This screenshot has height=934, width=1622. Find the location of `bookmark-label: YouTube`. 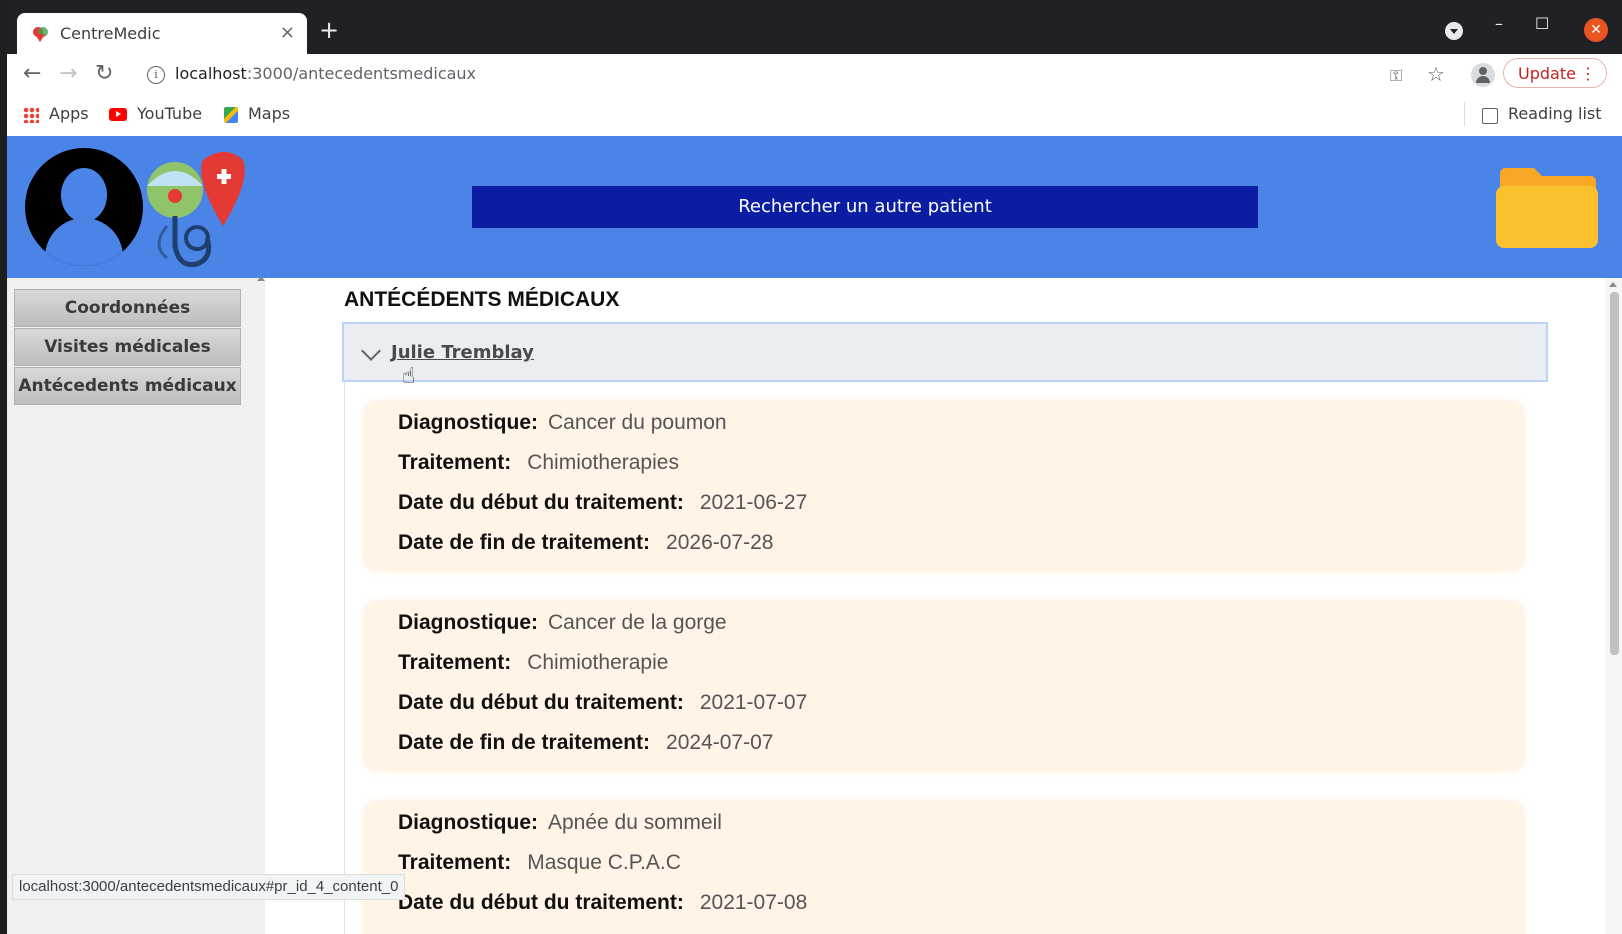

bookmark-label: YouTube is located at coordinates (170, 113).